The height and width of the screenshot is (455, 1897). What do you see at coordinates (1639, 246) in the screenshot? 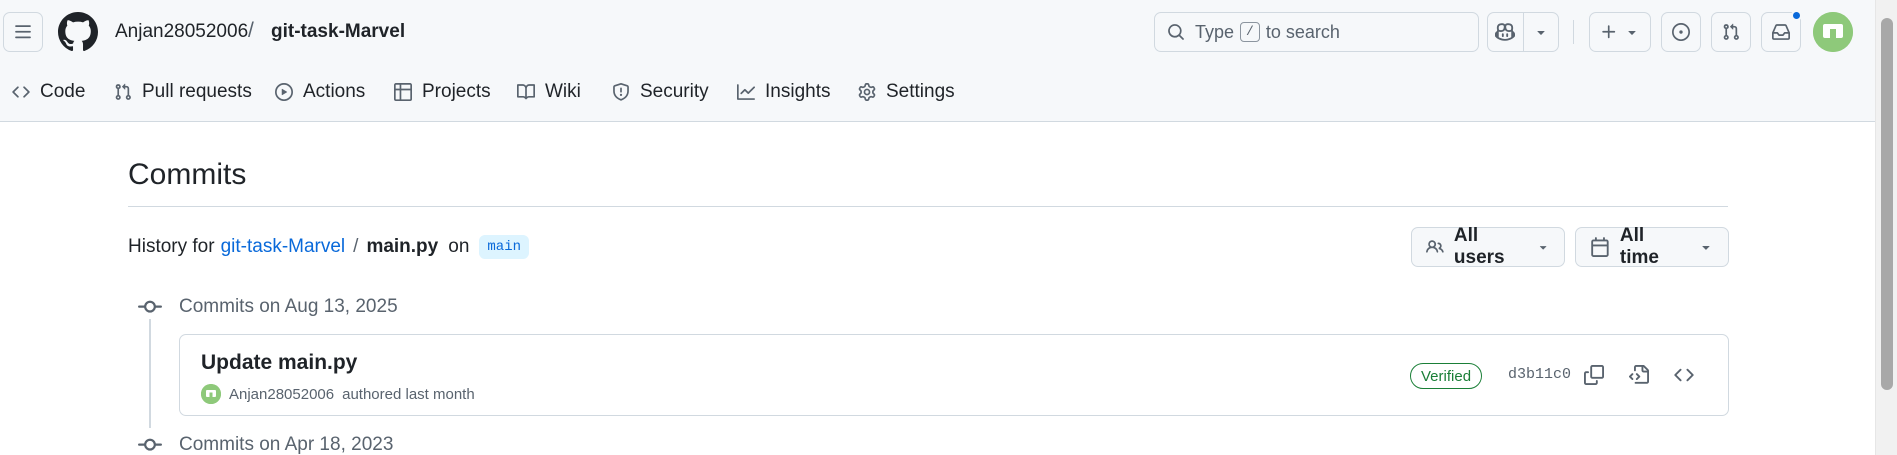
I see `all-time-label: All time` at bounding box center [1639, 246].